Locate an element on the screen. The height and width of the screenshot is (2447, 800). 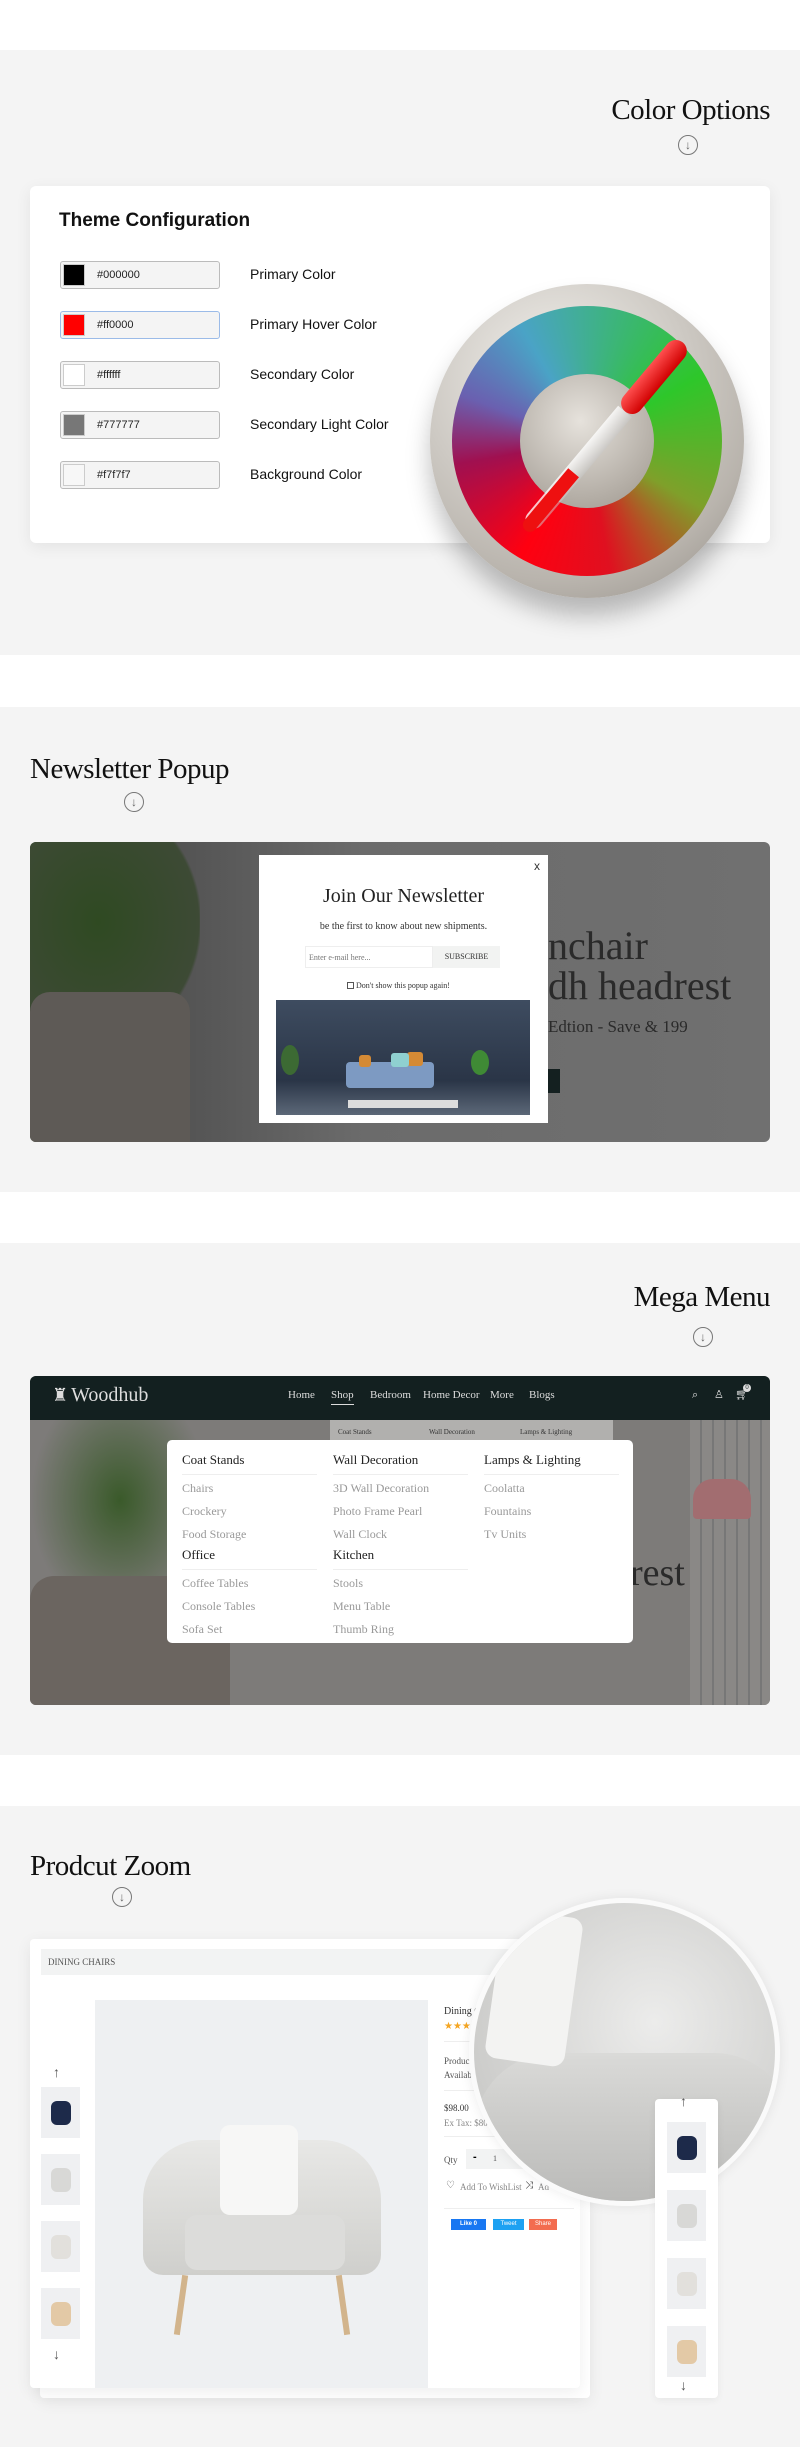
breadcrumb: DINING CHAIRS is located at coordinates (301, 1962).